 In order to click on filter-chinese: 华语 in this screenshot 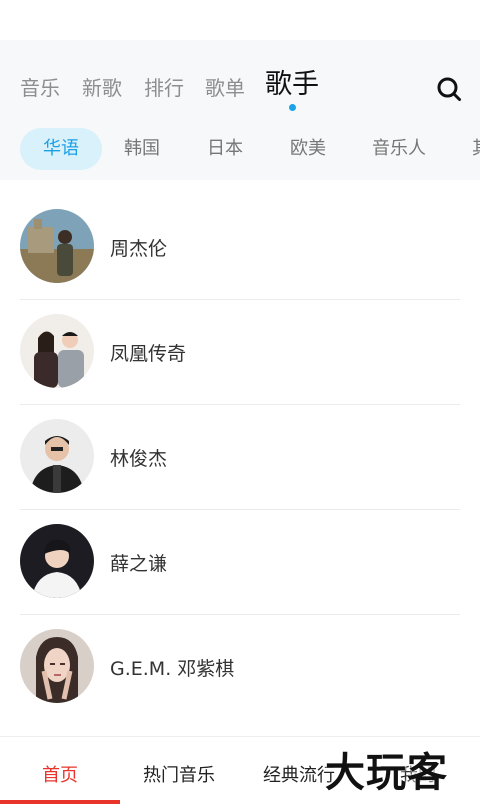, I will do `click(61, 149)`.